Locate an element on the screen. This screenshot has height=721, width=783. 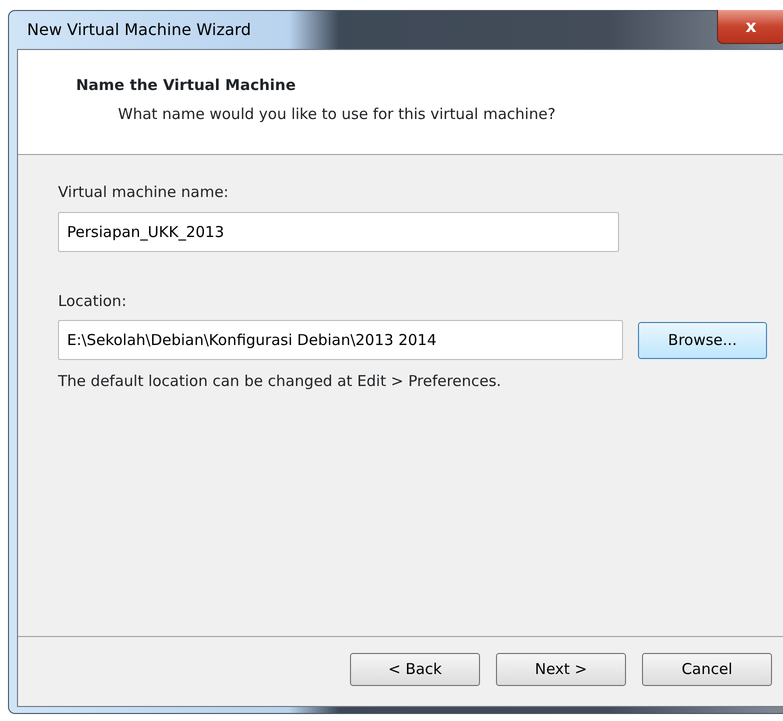
page-subtitle: What name would you like to use for this virtual machine? is located at coordinates (337, 114).